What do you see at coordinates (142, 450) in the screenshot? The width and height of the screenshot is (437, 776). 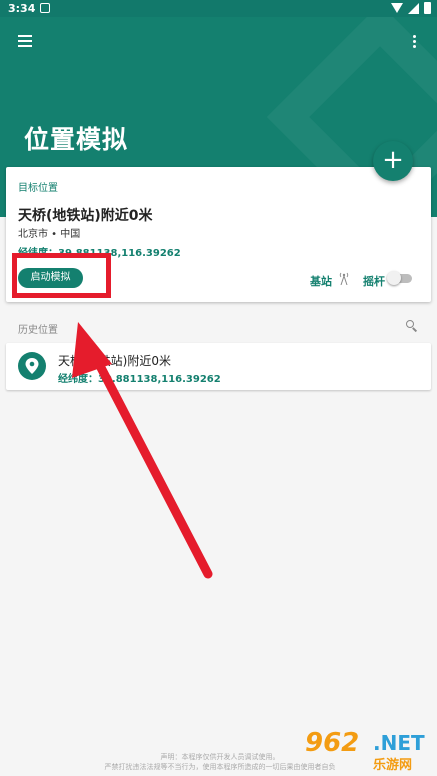 I see `annotation-arrow` at bounding box center [142, 450].